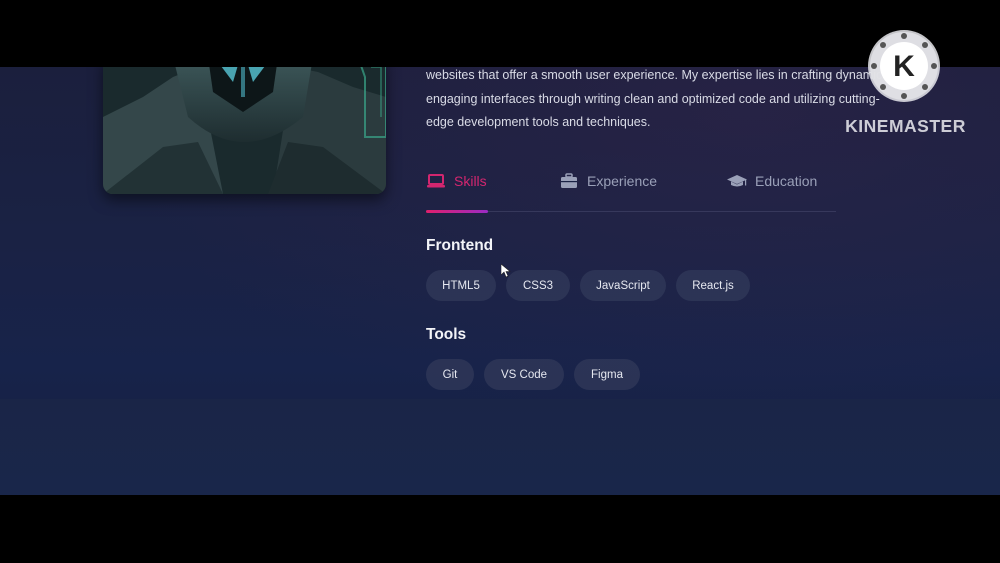 This screenshot has width=1000, height=563. I want to click on tab-experience: Experience, so click(608, 181).